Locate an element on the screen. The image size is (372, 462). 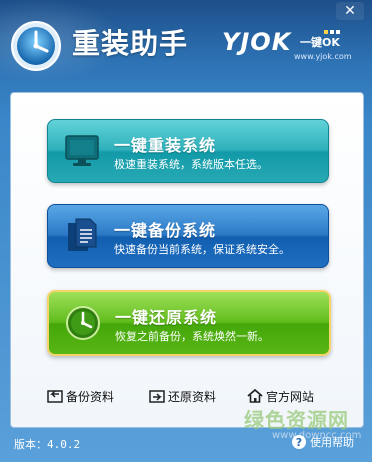
restore-data-link: 还原资料 is located at coordinates (182, 396).